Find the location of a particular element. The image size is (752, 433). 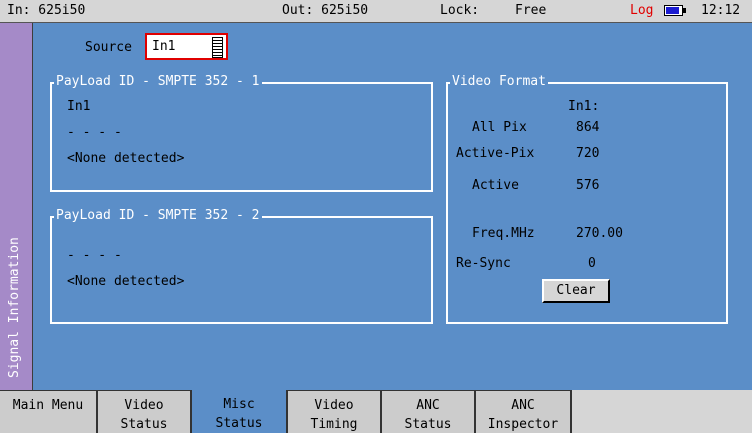

tab-misc-status: Misc Status is located at coordinates (240, 411).